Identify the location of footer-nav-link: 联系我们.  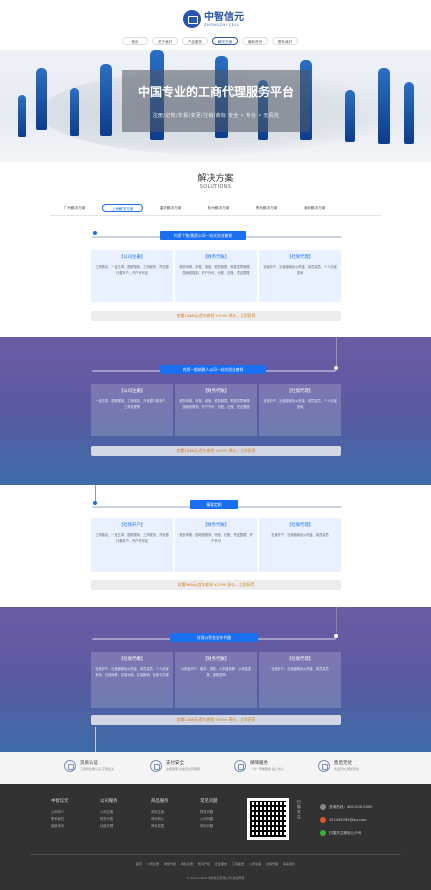
(289, 864).